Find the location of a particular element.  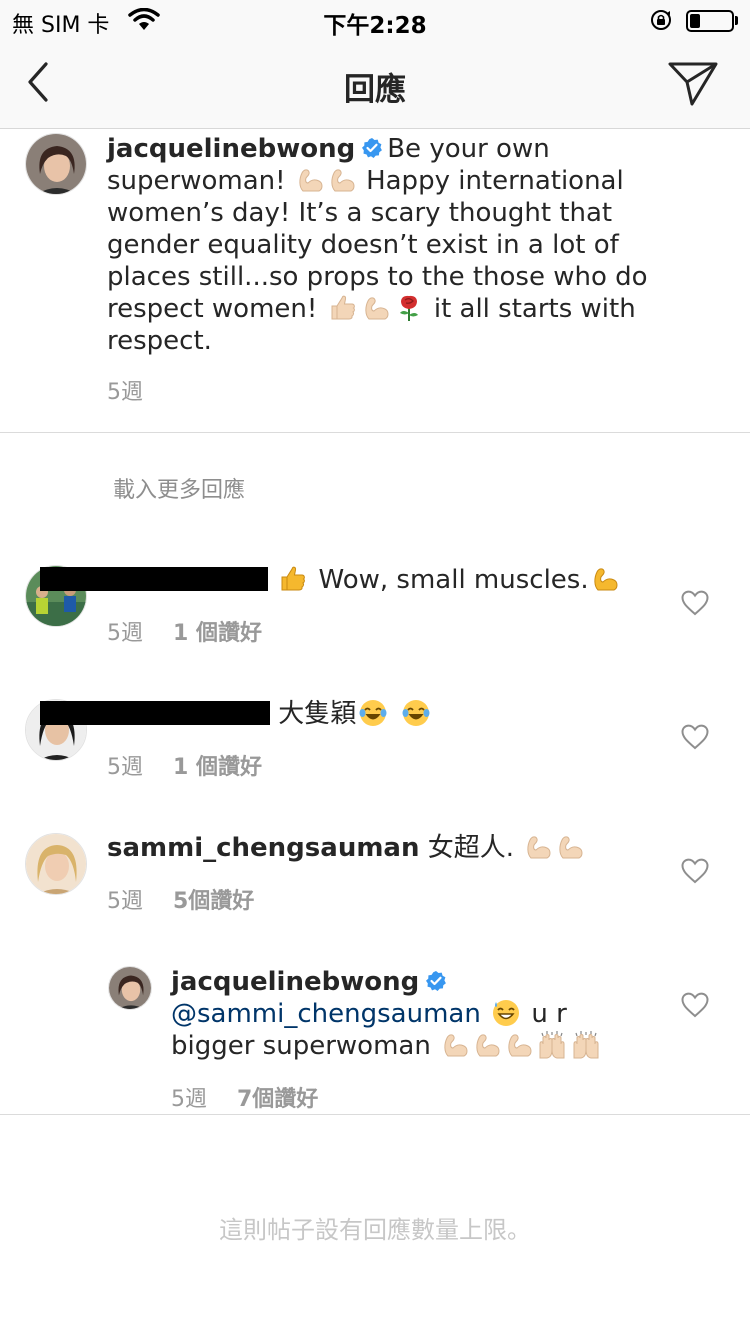

reply-time: 5週 is located at coordinates (189, 1099).